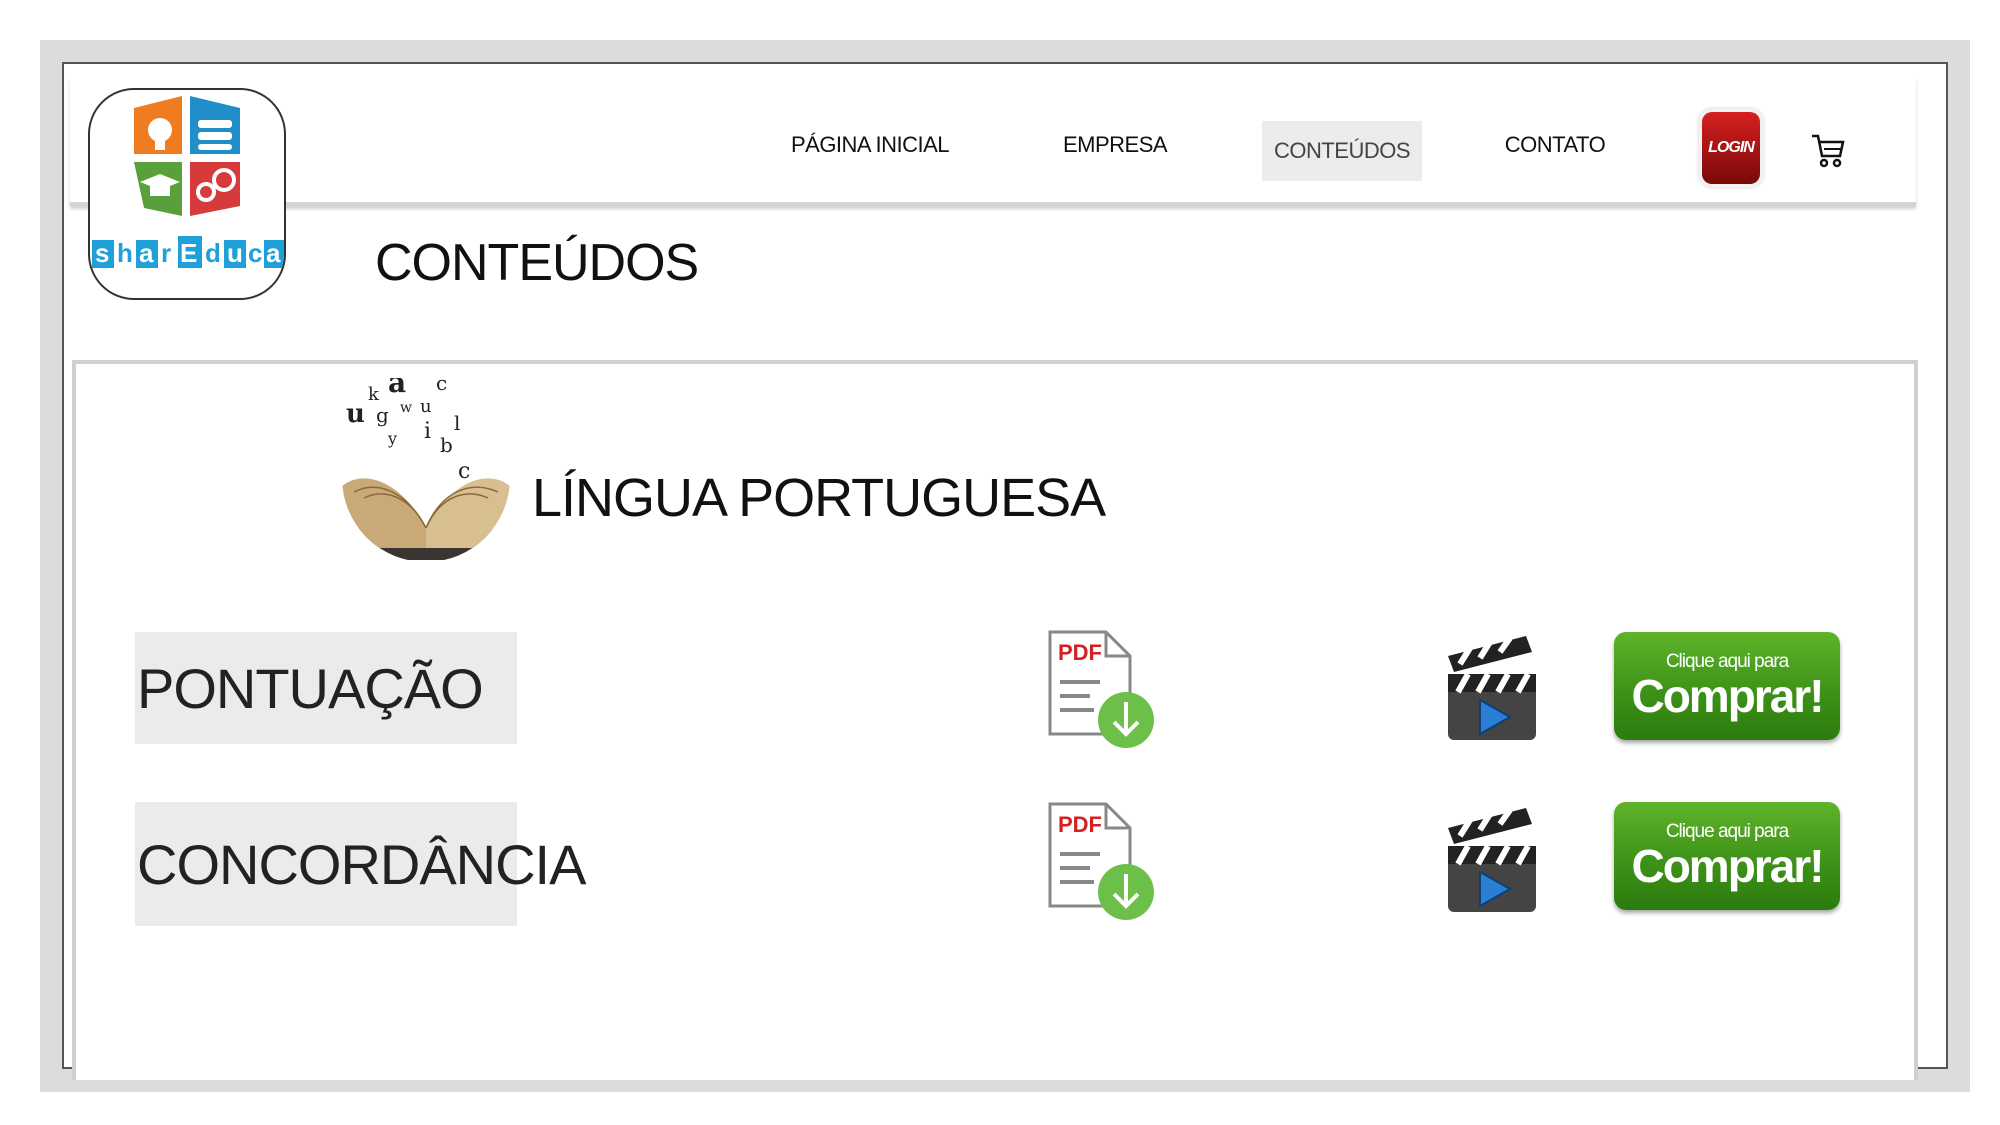 This screenshot has height=1125, width=2000. What do you see at coordinates (188, 253) in the screenshot?
I see `svg-text: E` at bounding box center [188, 253].